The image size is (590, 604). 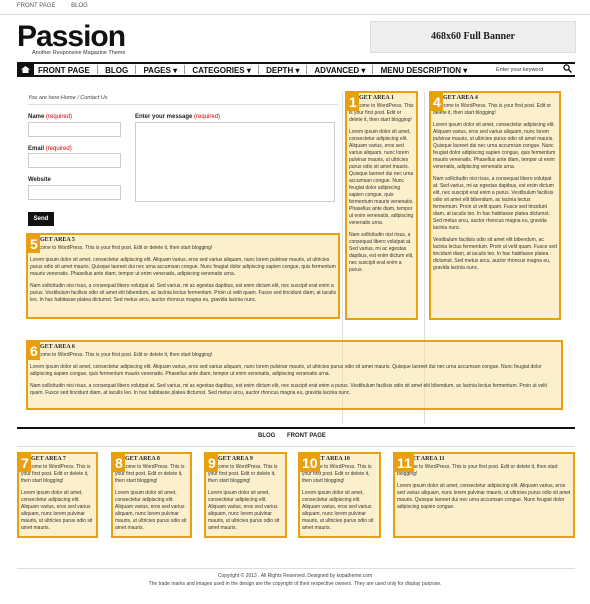 What do you see at coordinates (119, 463) in the screenshot?
I see `widget-number: 8` at bounding box center [119, 463].